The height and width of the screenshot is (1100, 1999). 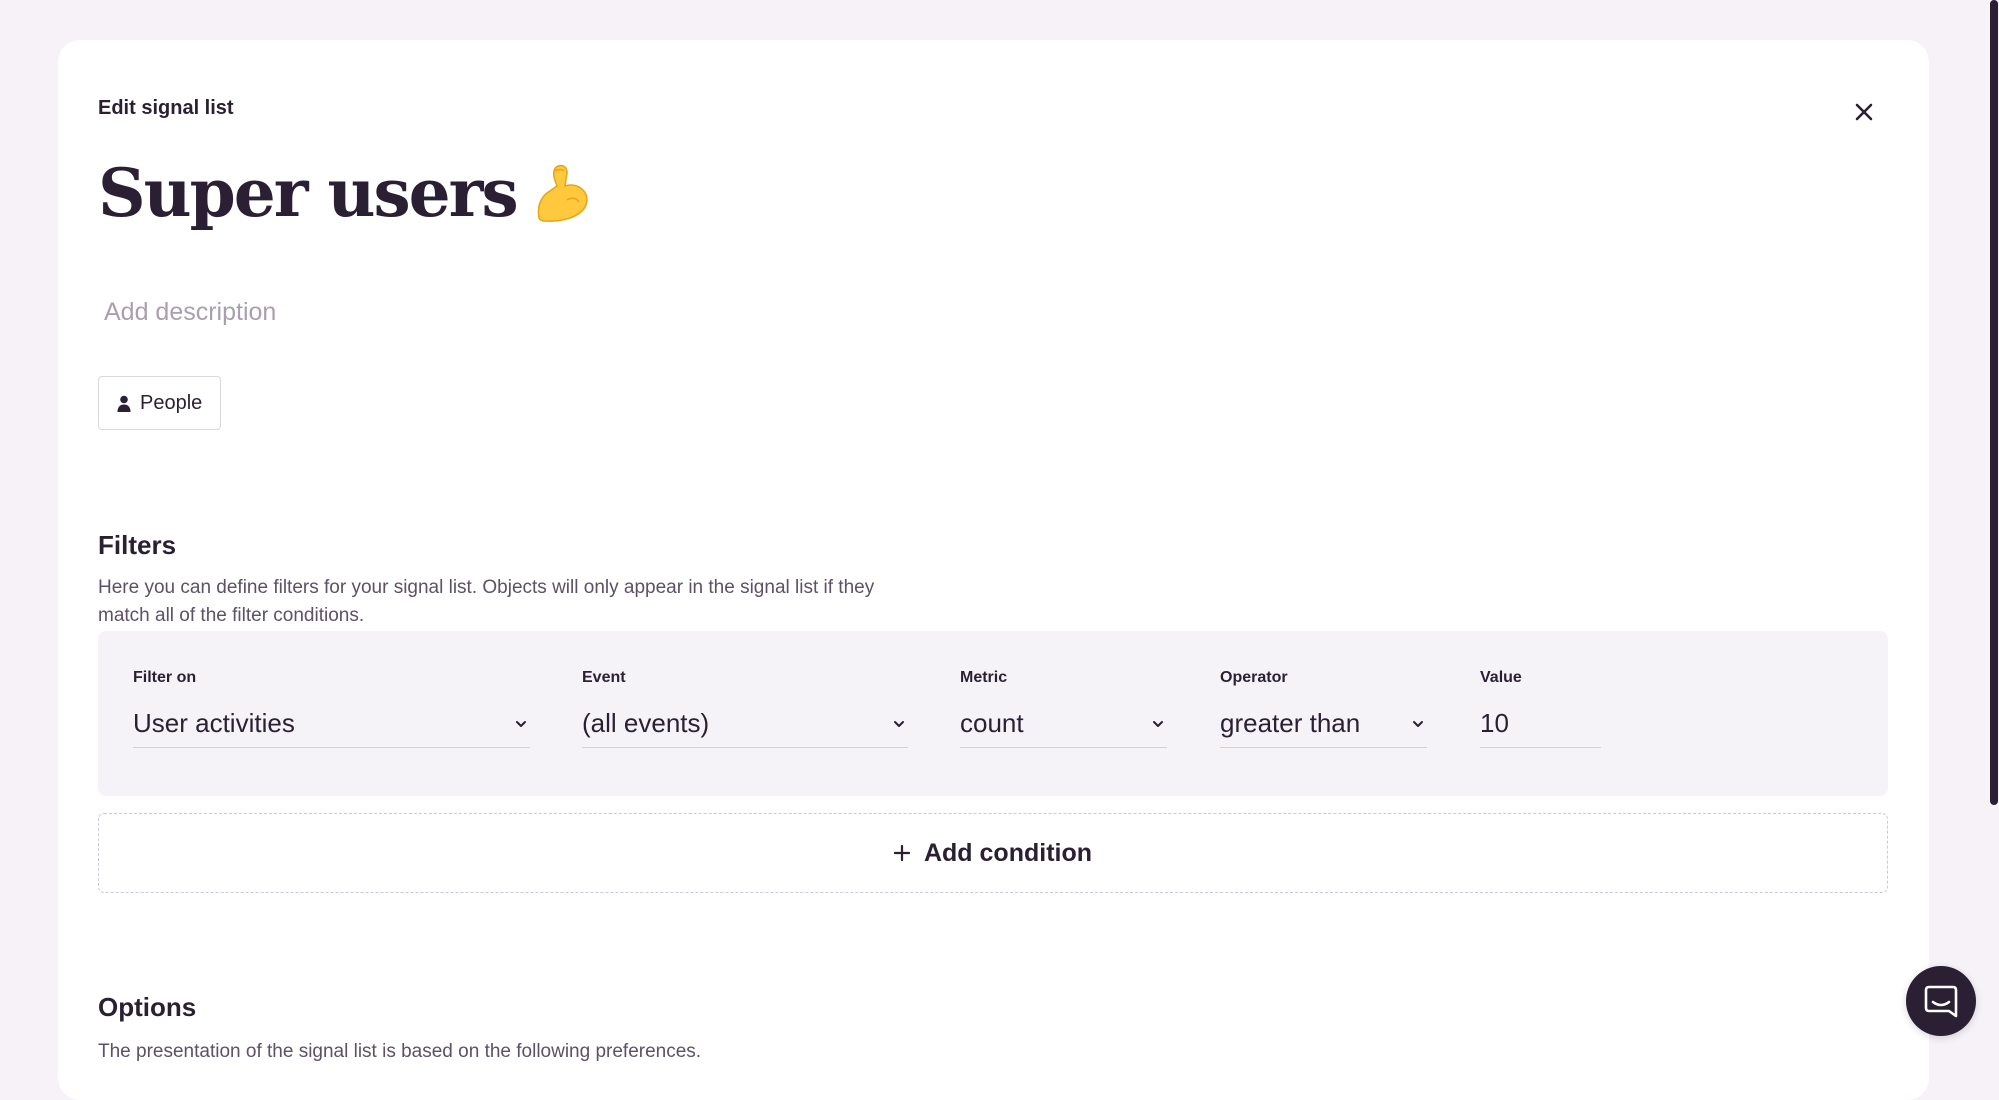 I want to click on close-icon, so click(x=1864, y=112).